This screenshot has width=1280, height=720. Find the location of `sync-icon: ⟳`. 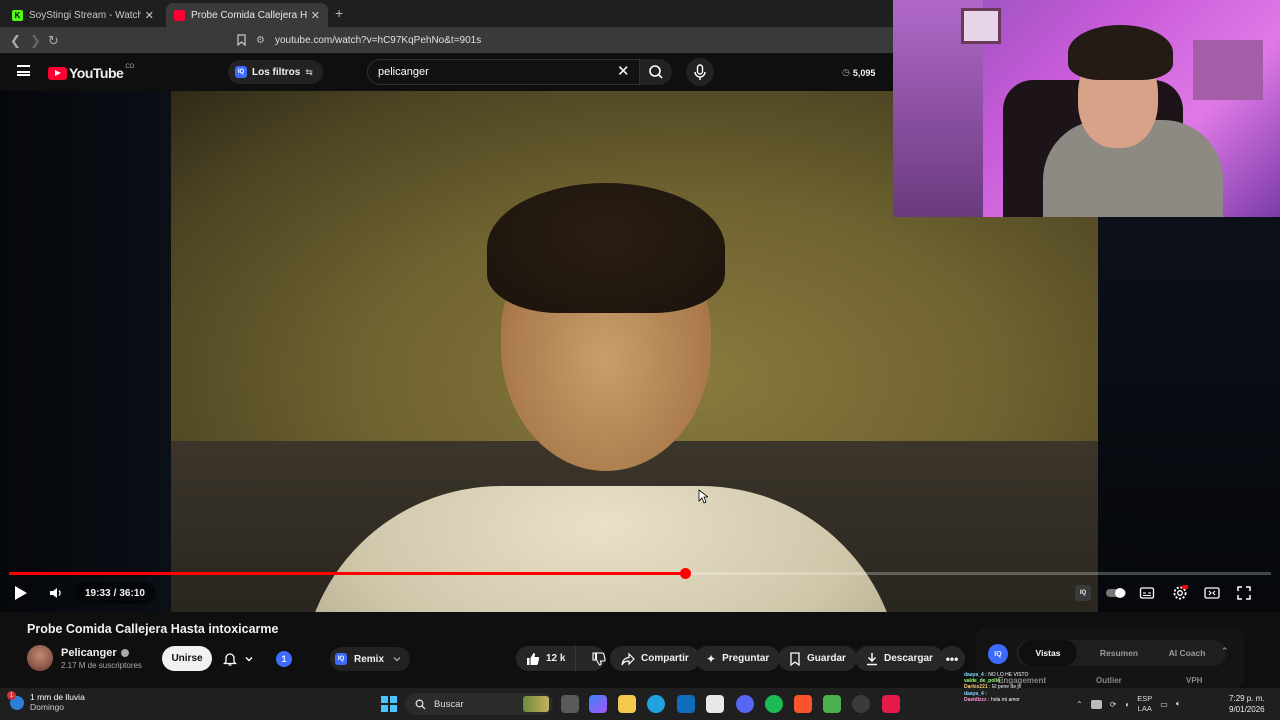

sync-icon: ⟳ is located at coordinates (1113, 704).